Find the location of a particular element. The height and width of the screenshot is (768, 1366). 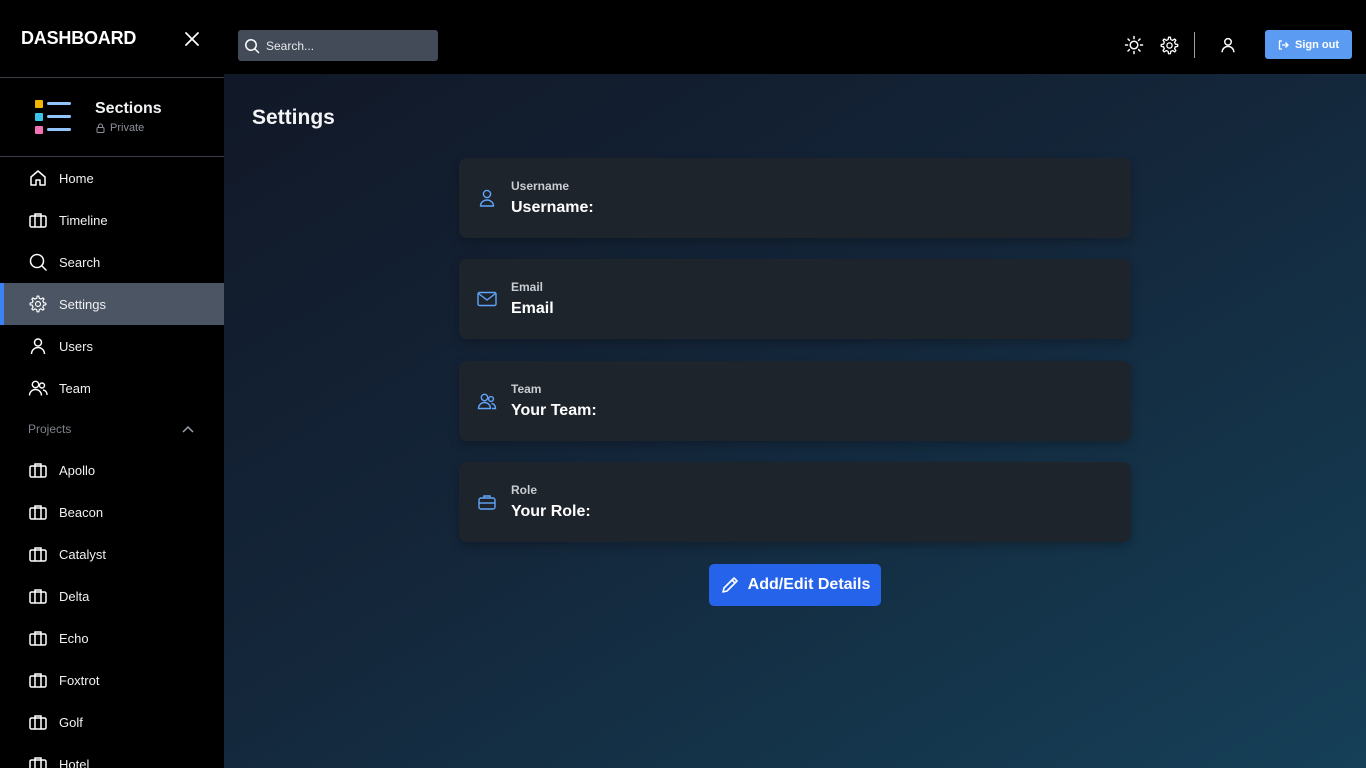

sign-out-icon is located at coordinates (1283, 44).